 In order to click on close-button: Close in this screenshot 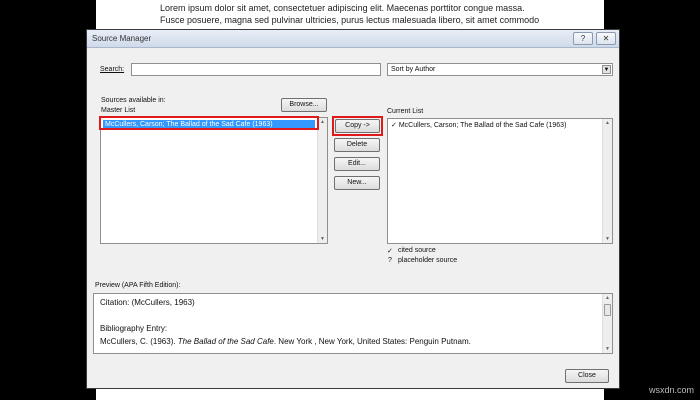, I will do `click(587, 376)`.